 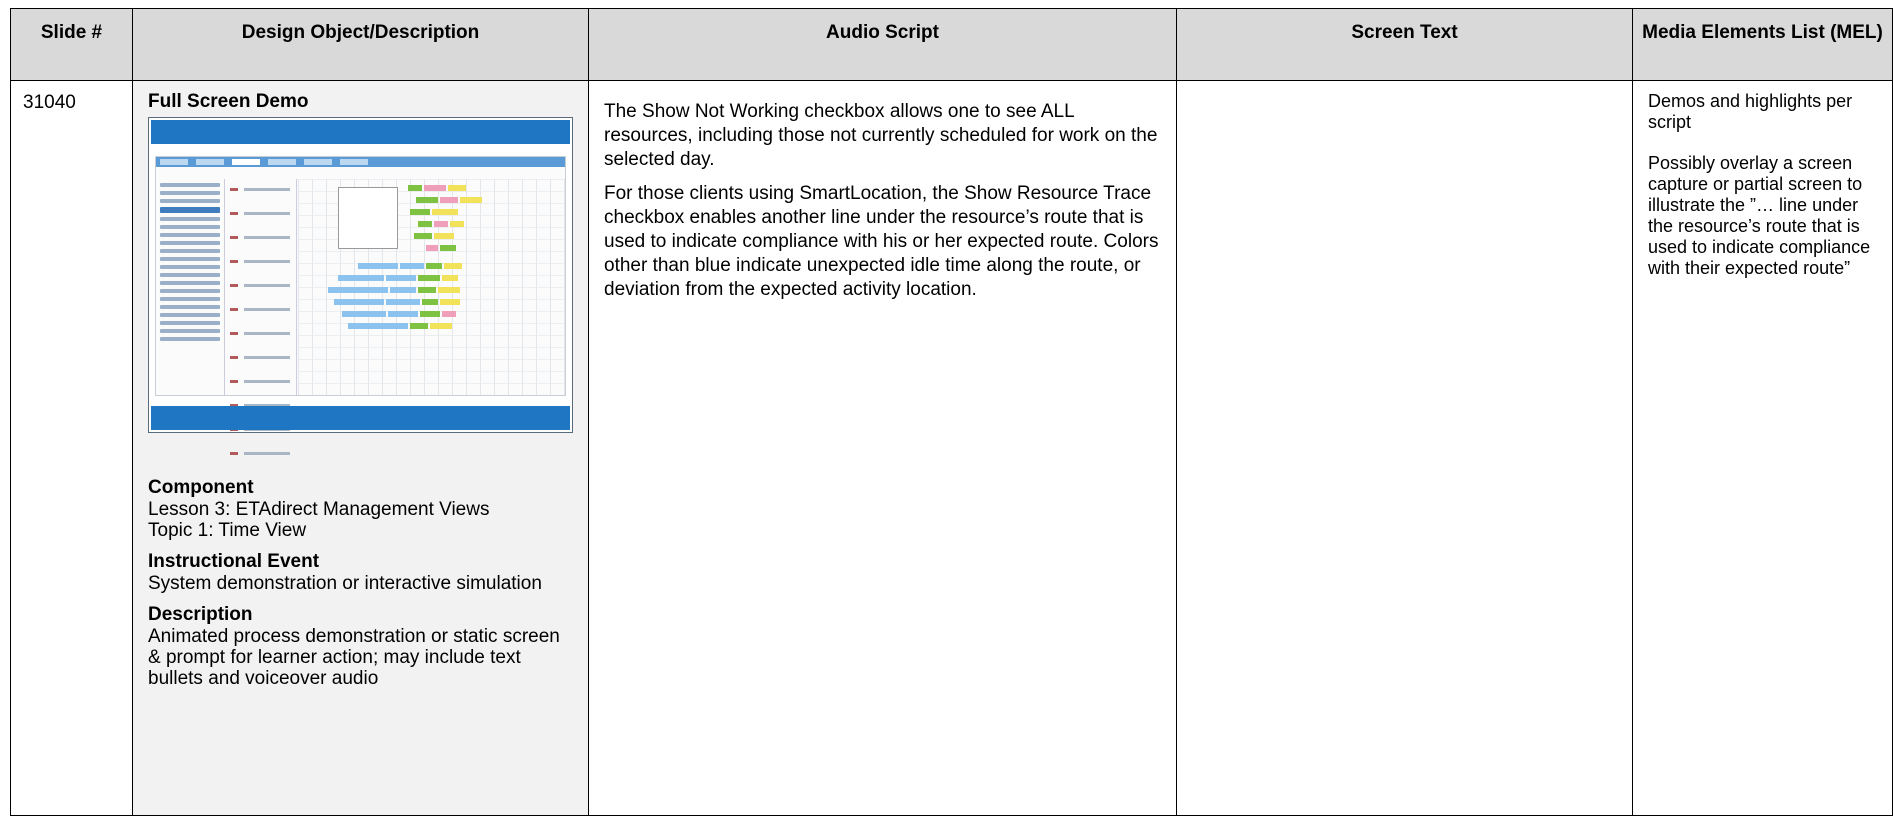 What do you see at coordinates (228, 101) in the screenshot?
I see `design-title: Full Screen Demo` at bounding box center [228, 101].